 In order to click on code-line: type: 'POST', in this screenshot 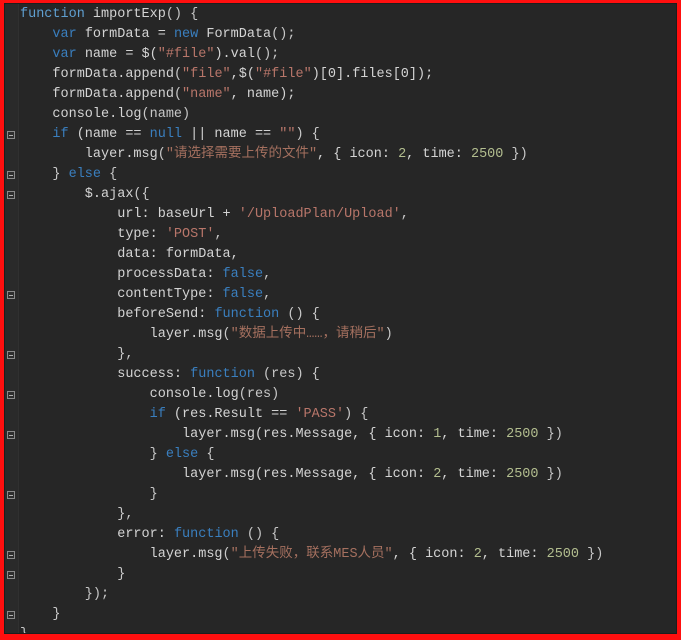, I will do `click(347, 235)`.